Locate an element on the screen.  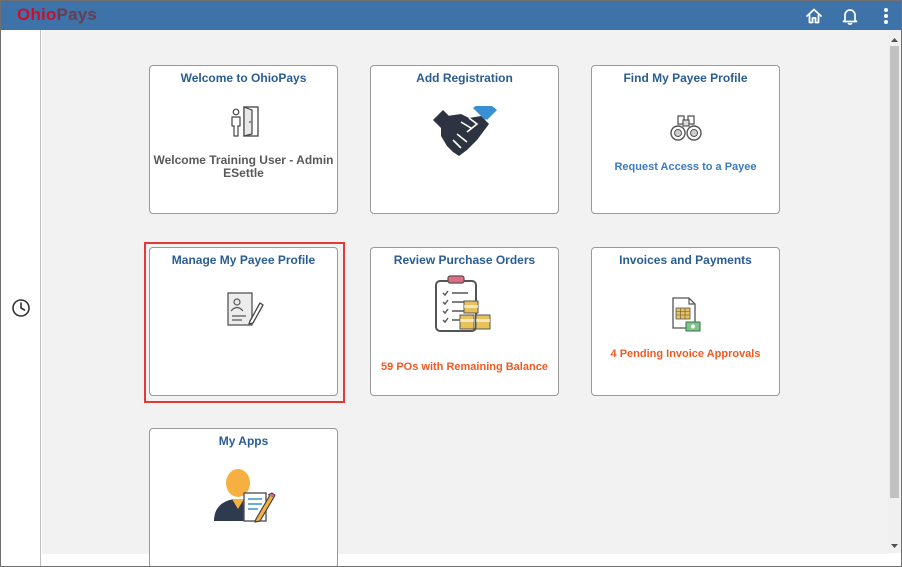
tile-title: Welcome to OhioPays is located at coordinates (243, 78).